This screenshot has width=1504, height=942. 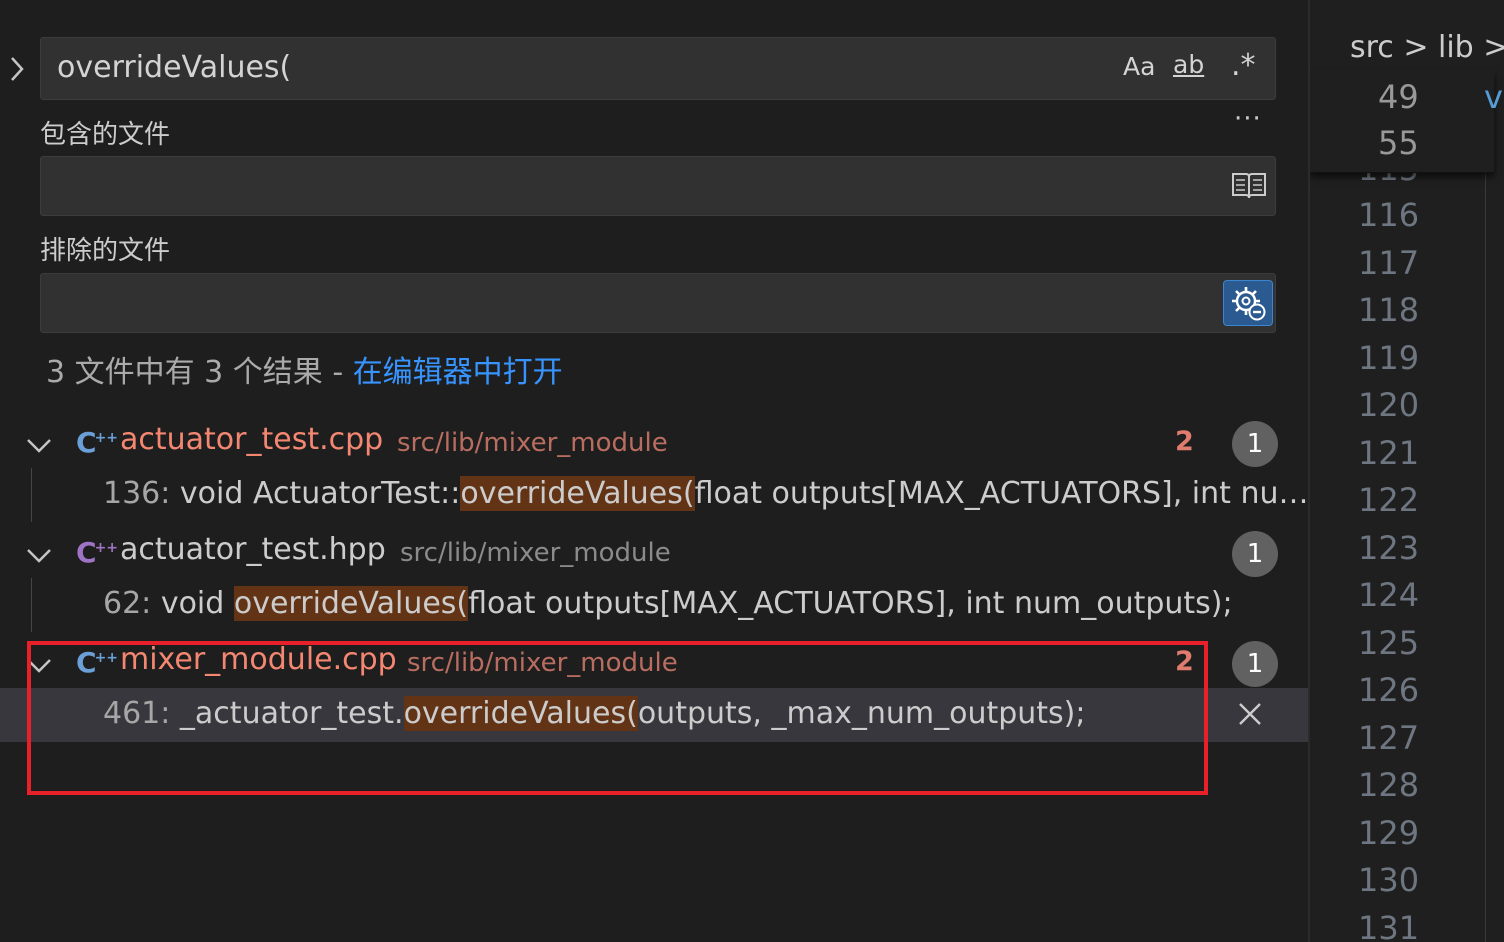 What do you see at coordinates (1139, 66) in the screenshot?
I see `match-case-button: Aa` at bounding box center [1139, 66].